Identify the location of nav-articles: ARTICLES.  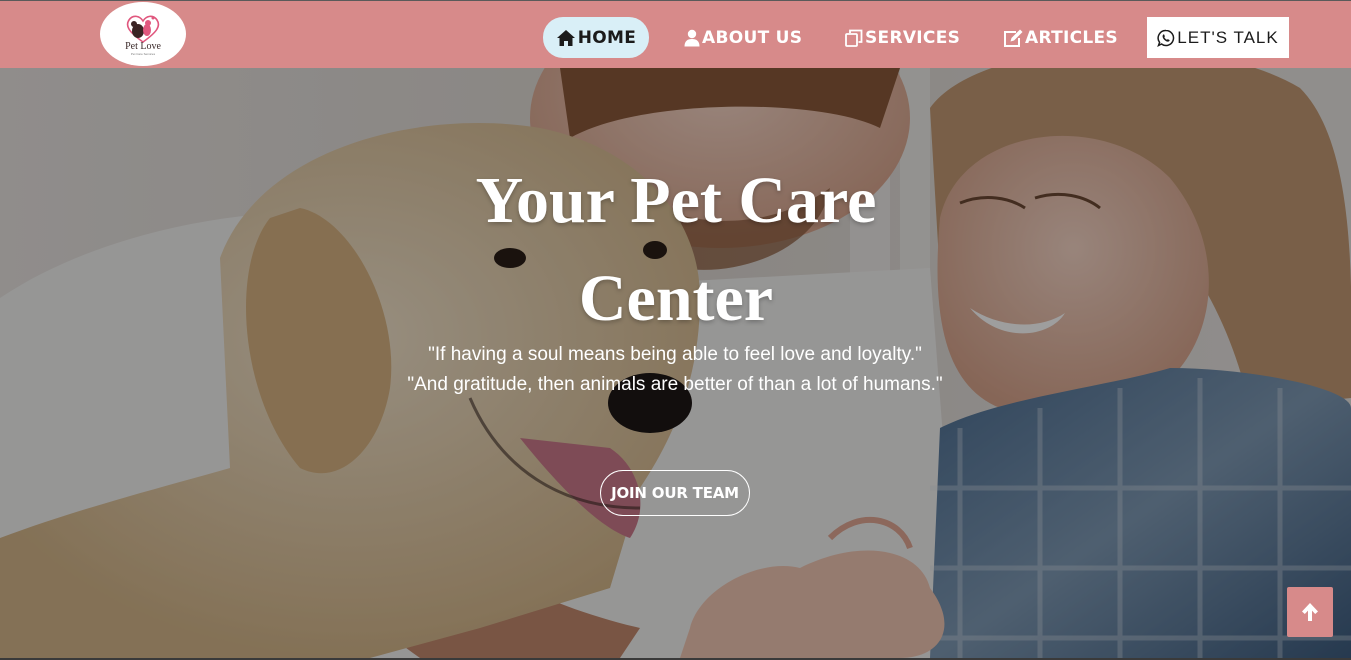
(1060, 37).